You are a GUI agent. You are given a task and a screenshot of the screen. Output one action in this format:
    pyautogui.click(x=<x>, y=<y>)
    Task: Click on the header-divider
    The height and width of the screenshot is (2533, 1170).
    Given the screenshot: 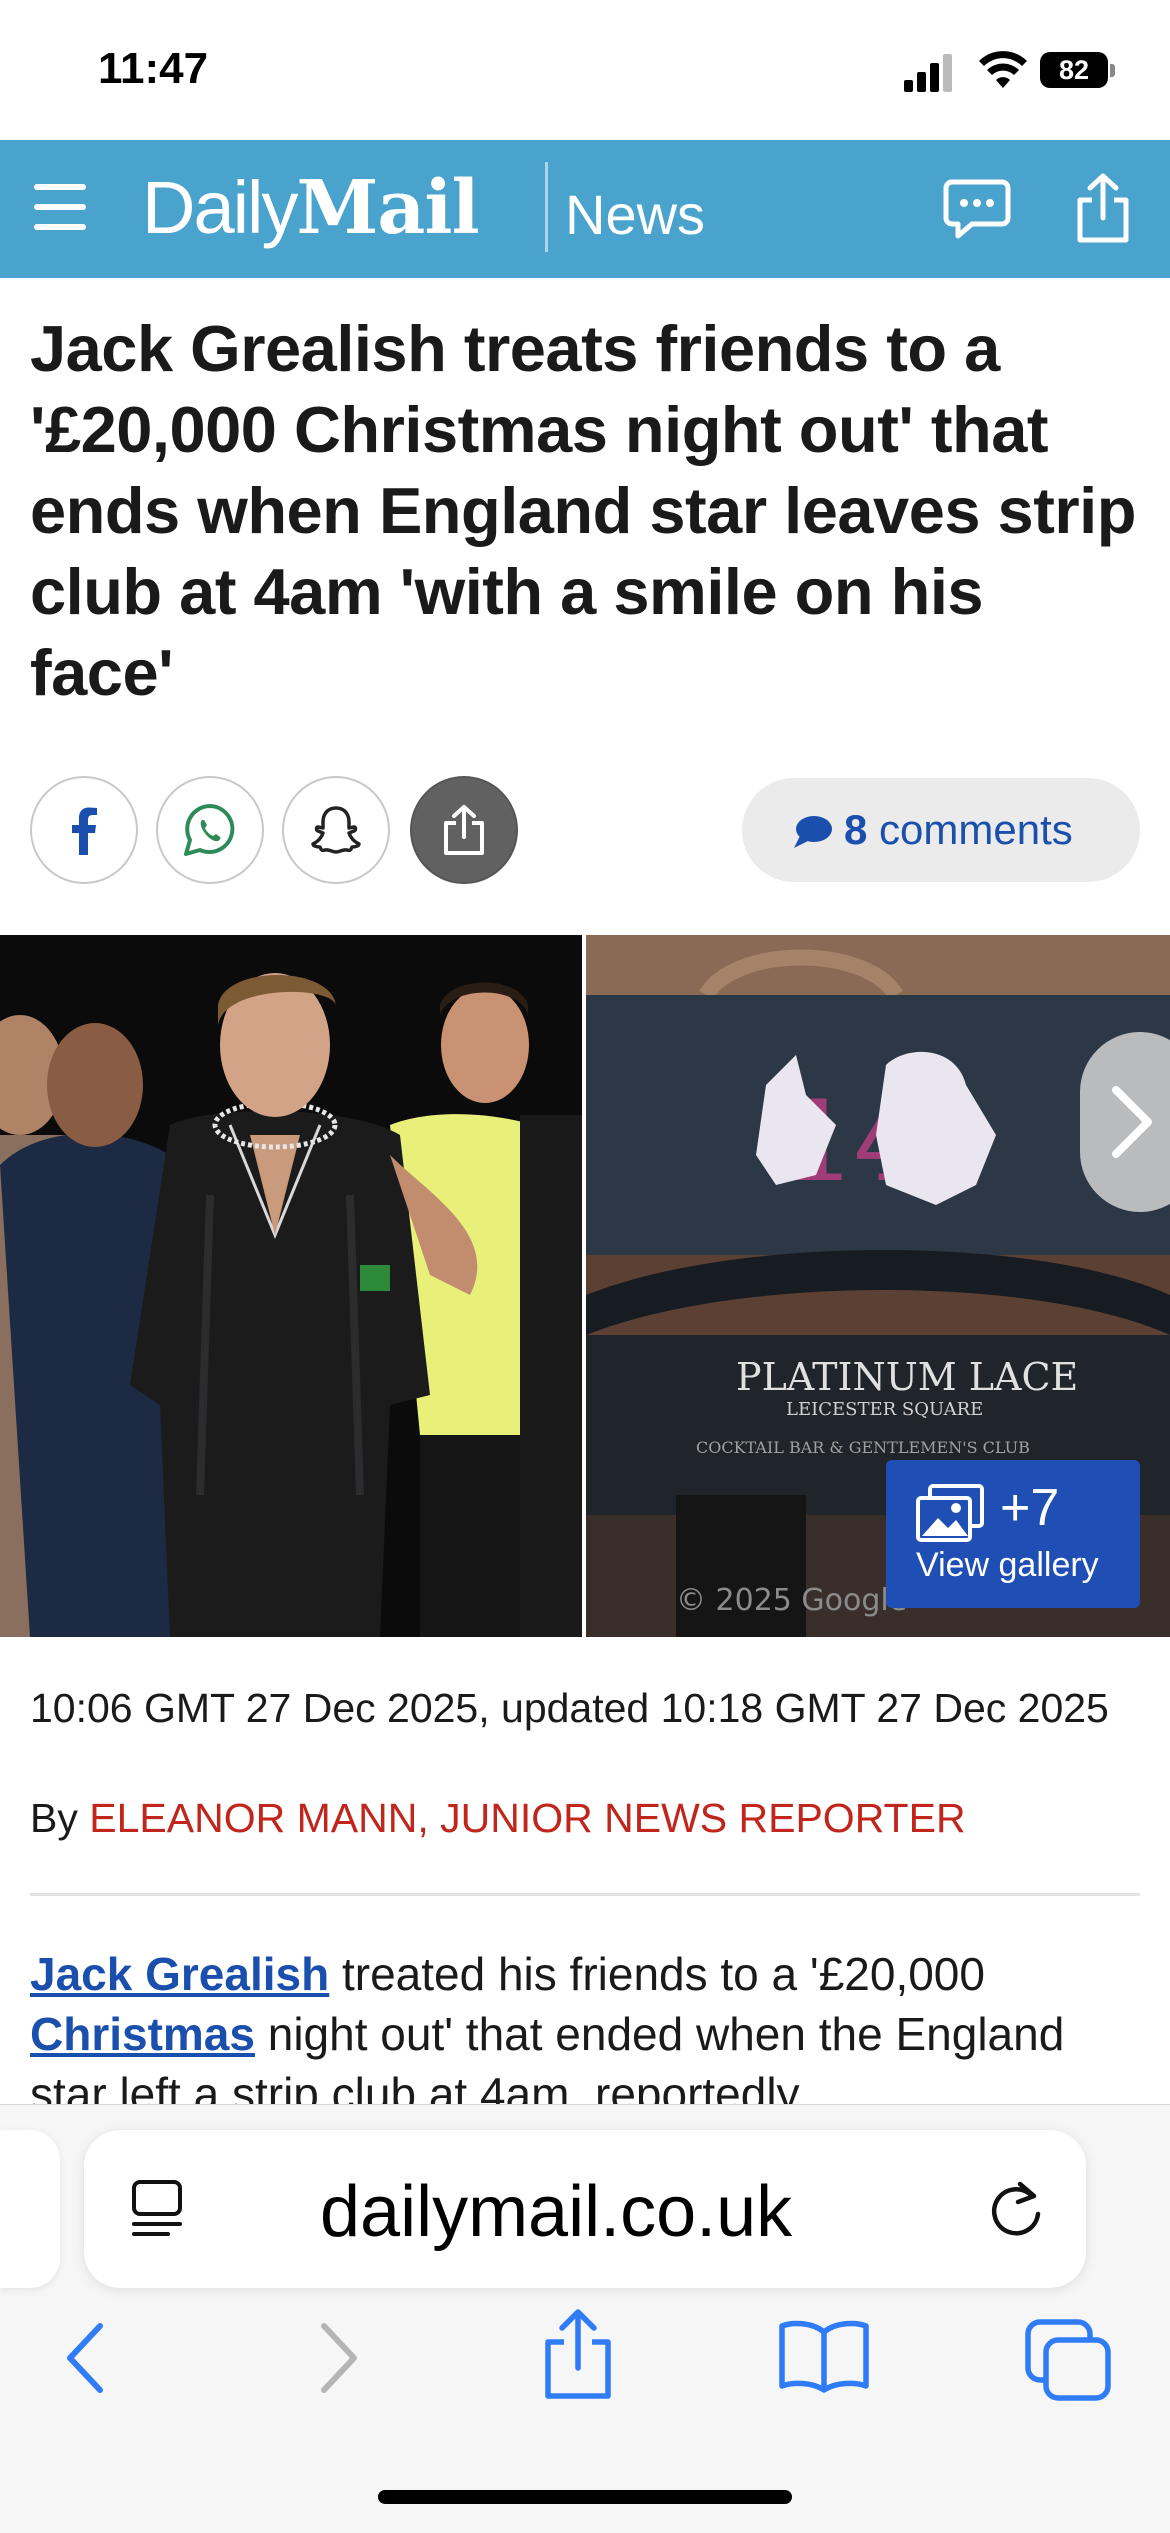 What is the action you would take?
    pyautogui.click(x=546, y=207)
    